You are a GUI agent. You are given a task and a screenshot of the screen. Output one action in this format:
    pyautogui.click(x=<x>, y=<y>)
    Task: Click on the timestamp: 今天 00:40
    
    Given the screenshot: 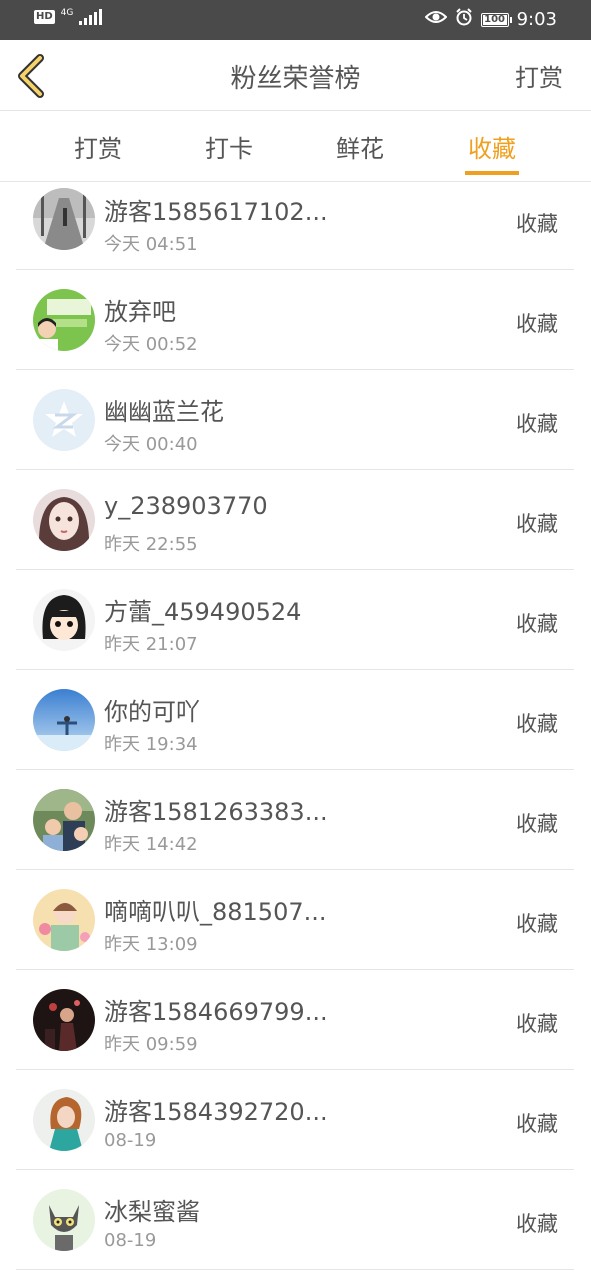 What is the action you would take?
    pyautogui.click(x=151, y=444)
    